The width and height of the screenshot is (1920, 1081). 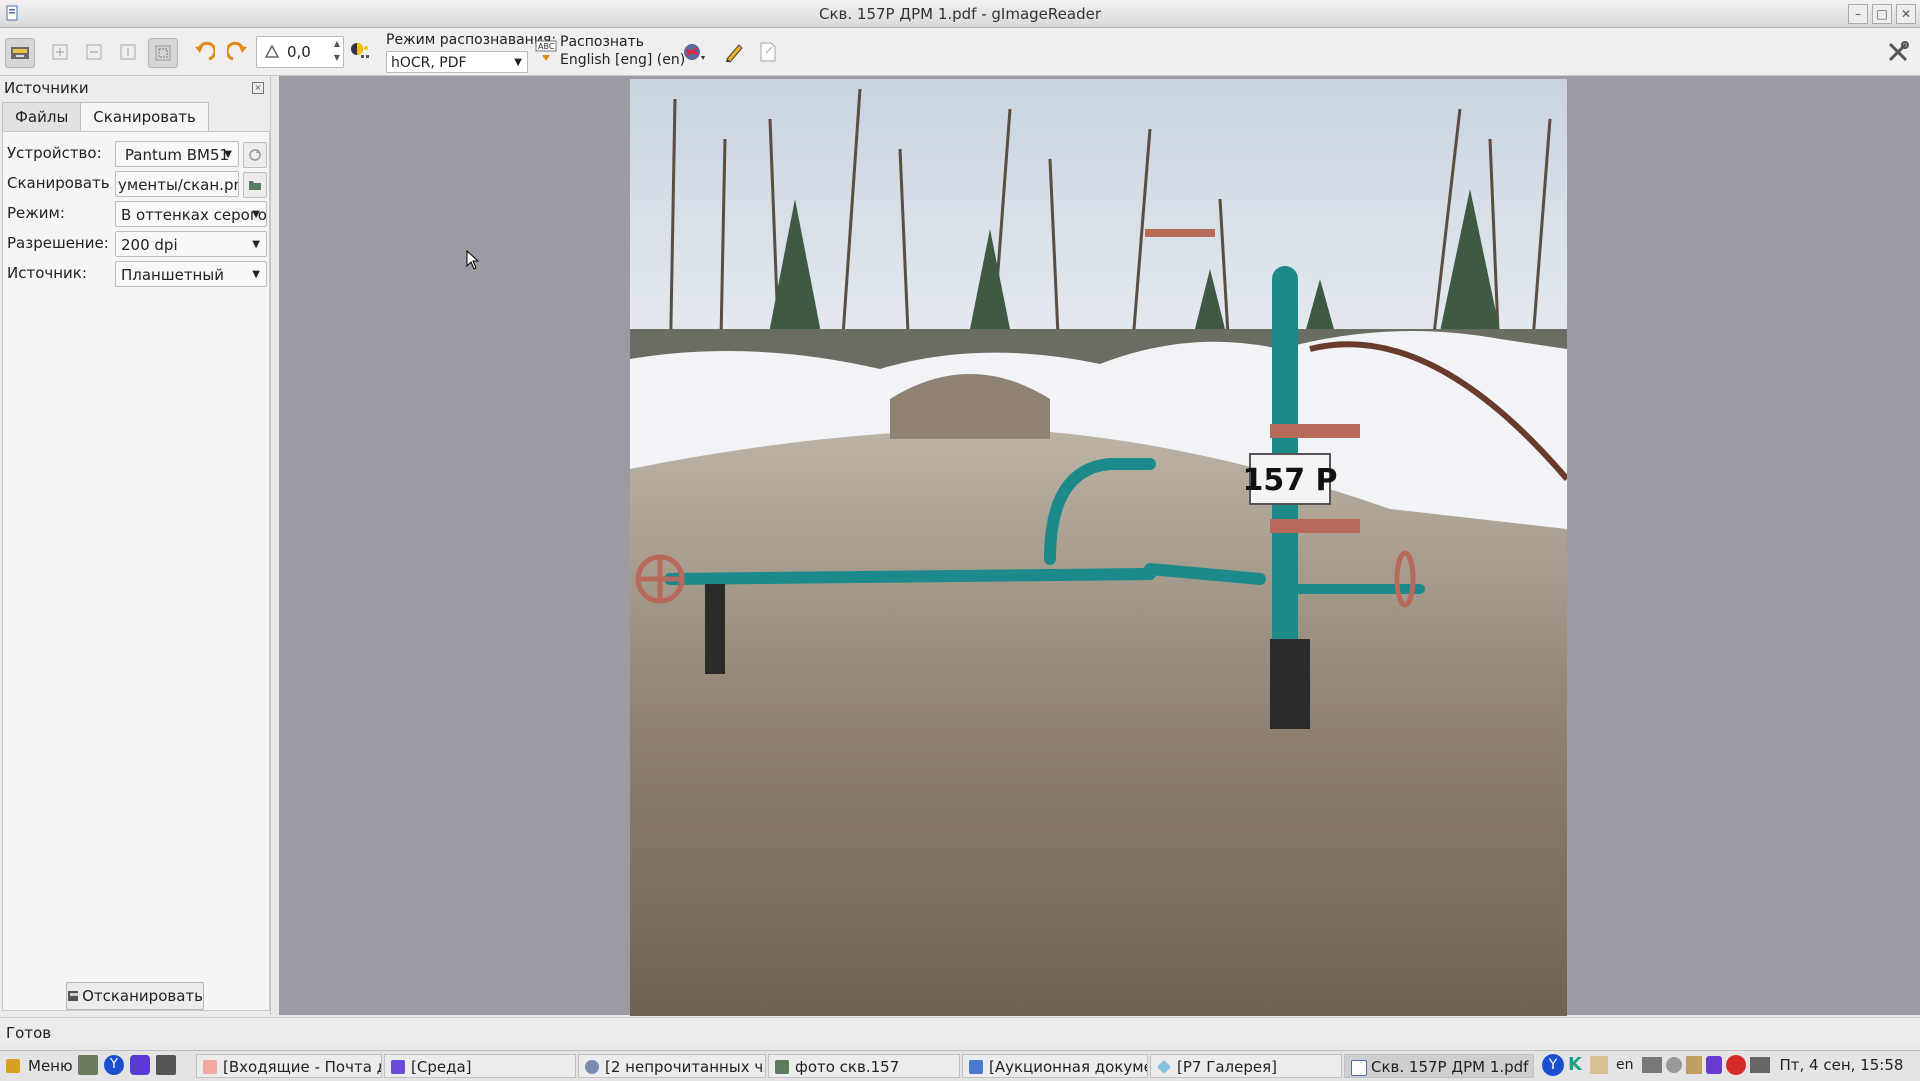 What do you see at coordinates (694, 52) in the screenshot?
I see `postprocess-icon` at bounding box center [694, 52].